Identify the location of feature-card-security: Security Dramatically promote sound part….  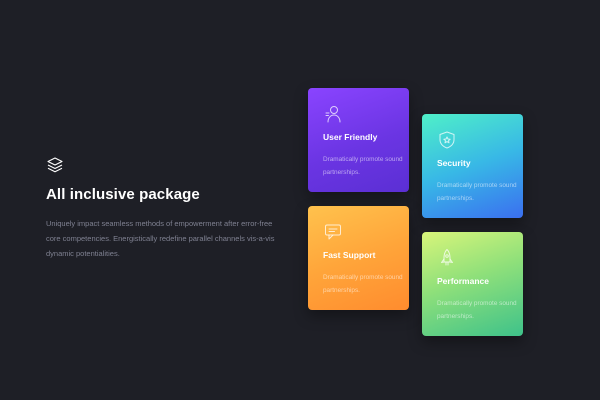
(472, 166).